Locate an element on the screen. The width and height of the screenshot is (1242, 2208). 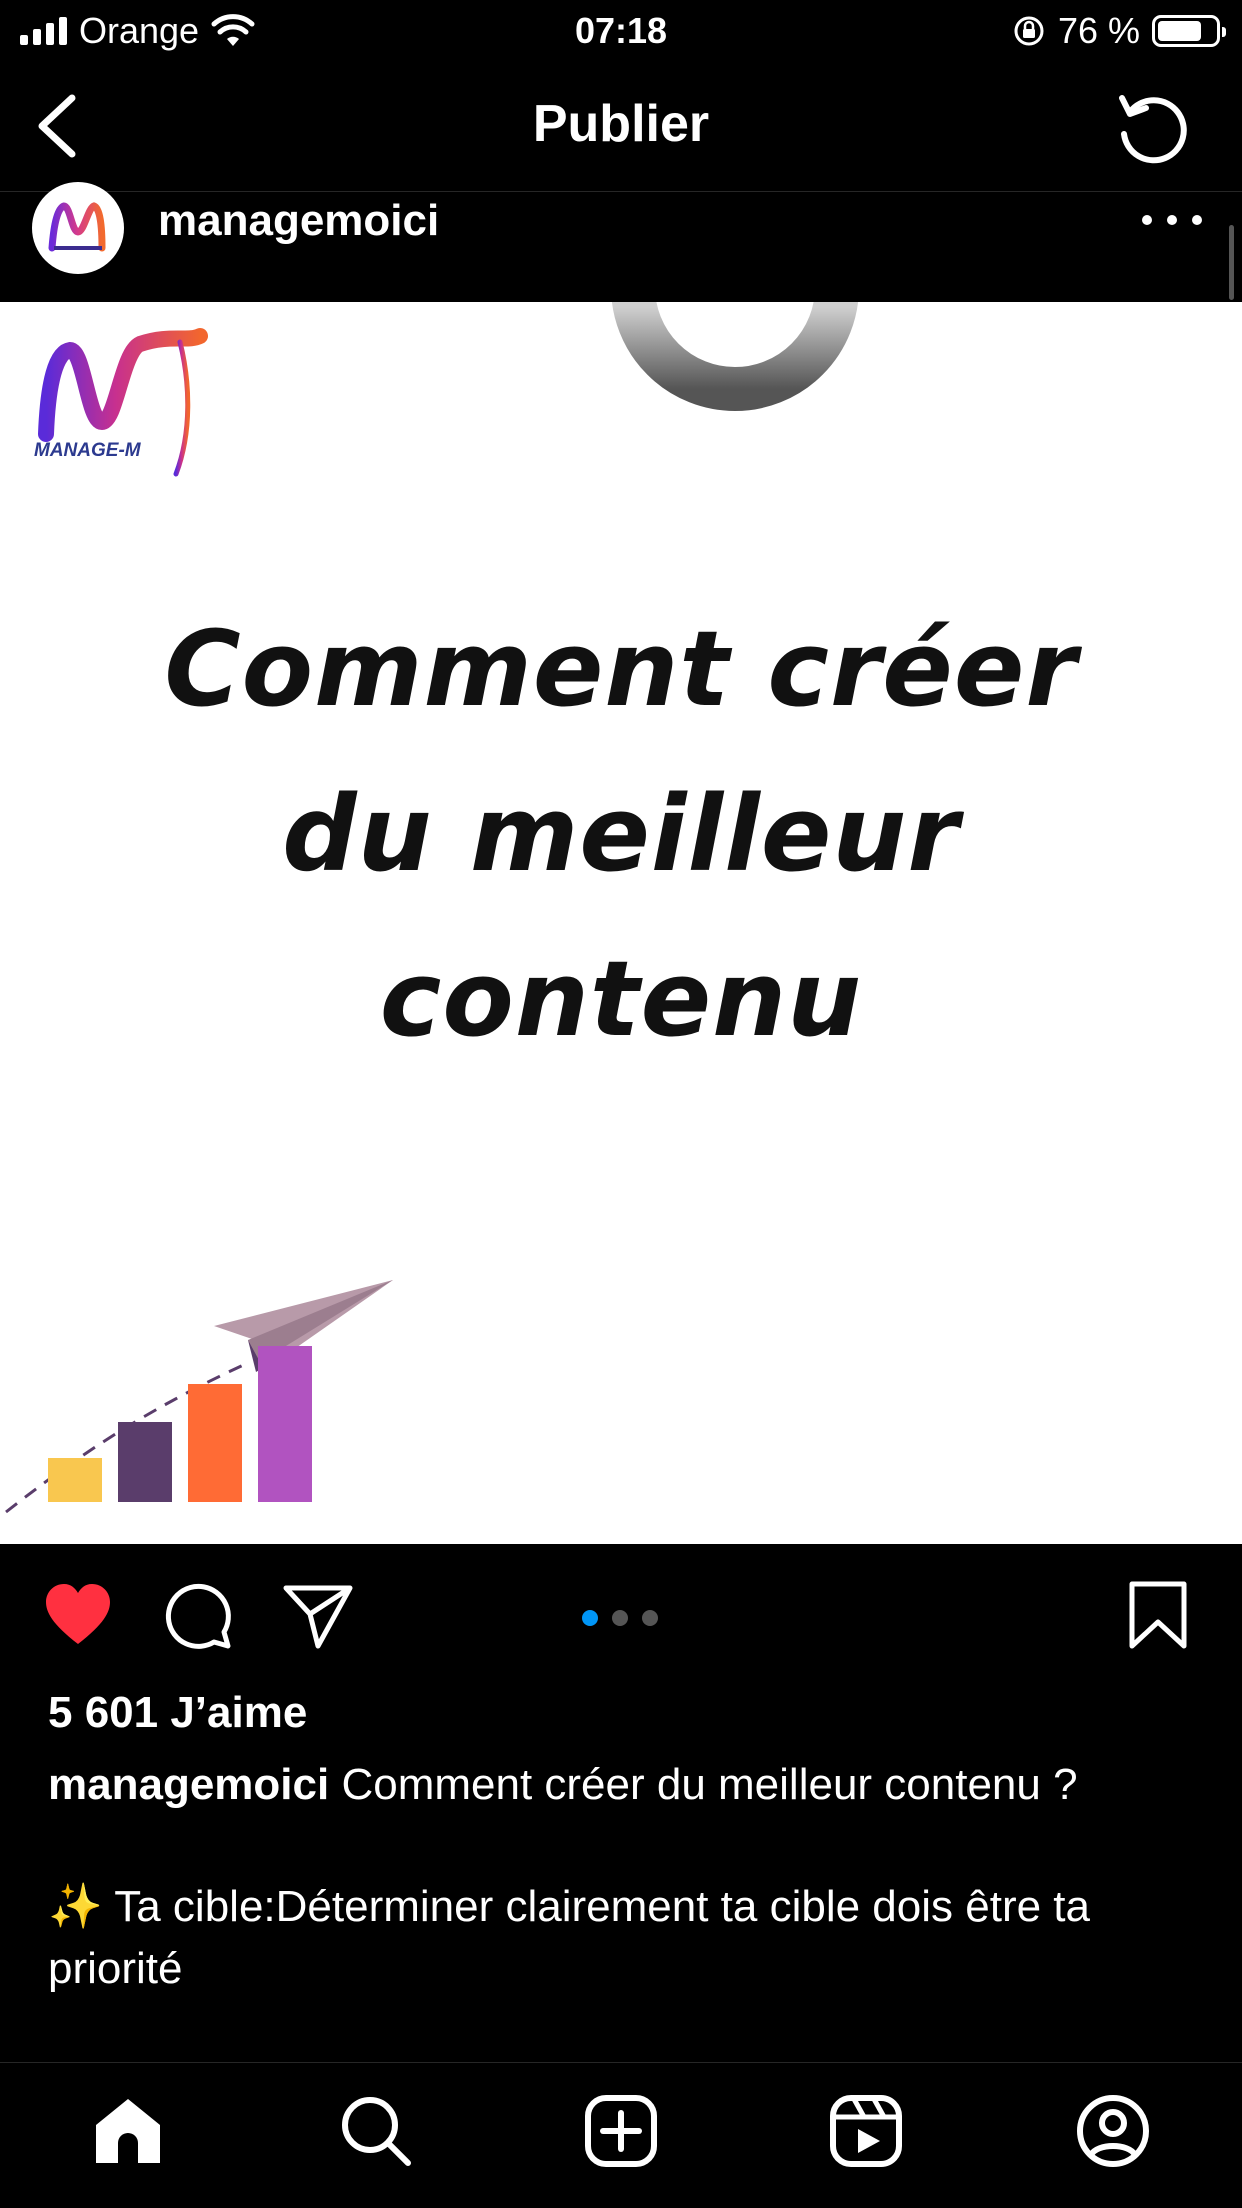
comment-icon is located at coordinates (198, 1616).